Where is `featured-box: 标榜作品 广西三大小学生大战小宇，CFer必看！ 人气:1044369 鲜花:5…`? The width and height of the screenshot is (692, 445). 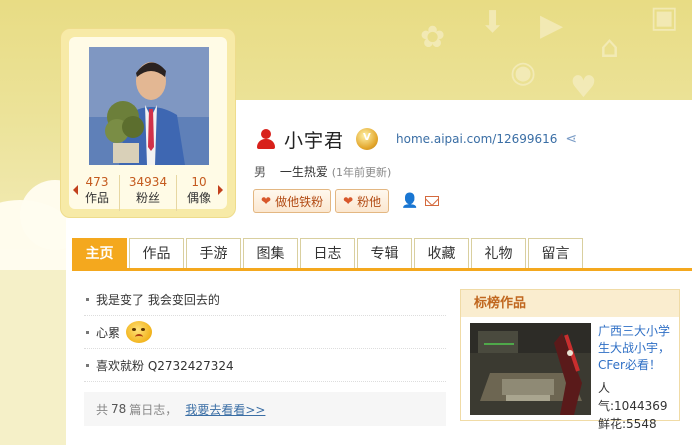 featured-box: 标榜作品 广西三大小学生大战小宇，CFer必看！ 人气:1044369 鲜花:5… is located at coordinates (570, 360).